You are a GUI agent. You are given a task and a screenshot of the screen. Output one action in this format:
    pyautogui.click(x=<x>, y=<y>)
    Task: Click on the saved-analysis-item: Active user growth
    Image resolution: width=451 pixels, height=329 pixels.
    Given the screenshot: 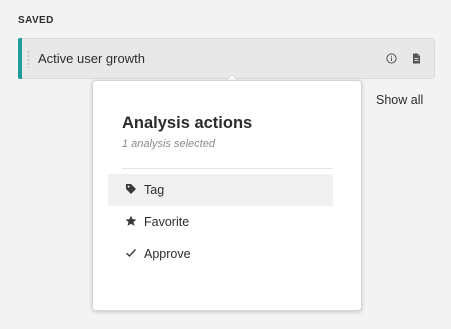 What is the action you would take?
    pyautogui.click(x=226, y=58)
    